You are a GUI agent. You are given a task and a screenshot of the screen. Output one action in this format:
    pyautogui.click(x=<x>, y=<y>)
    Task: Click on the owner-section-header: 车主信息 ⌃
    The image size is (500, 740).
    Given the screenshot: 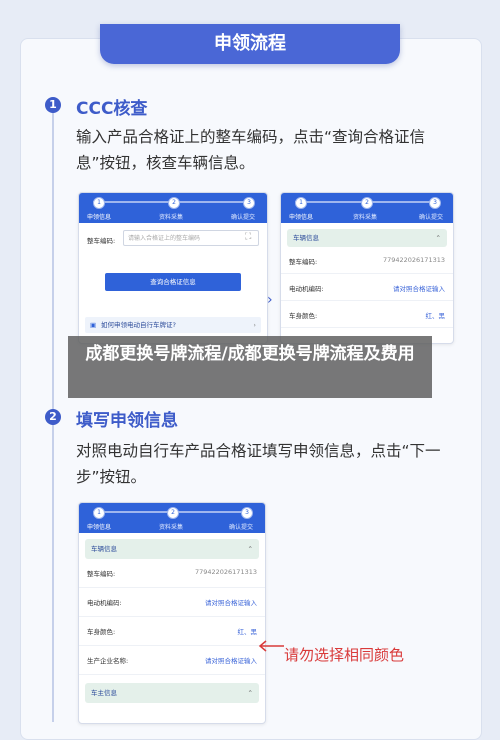 What is the action you would take?
    pyautogui.click(x=172, y=693)
    